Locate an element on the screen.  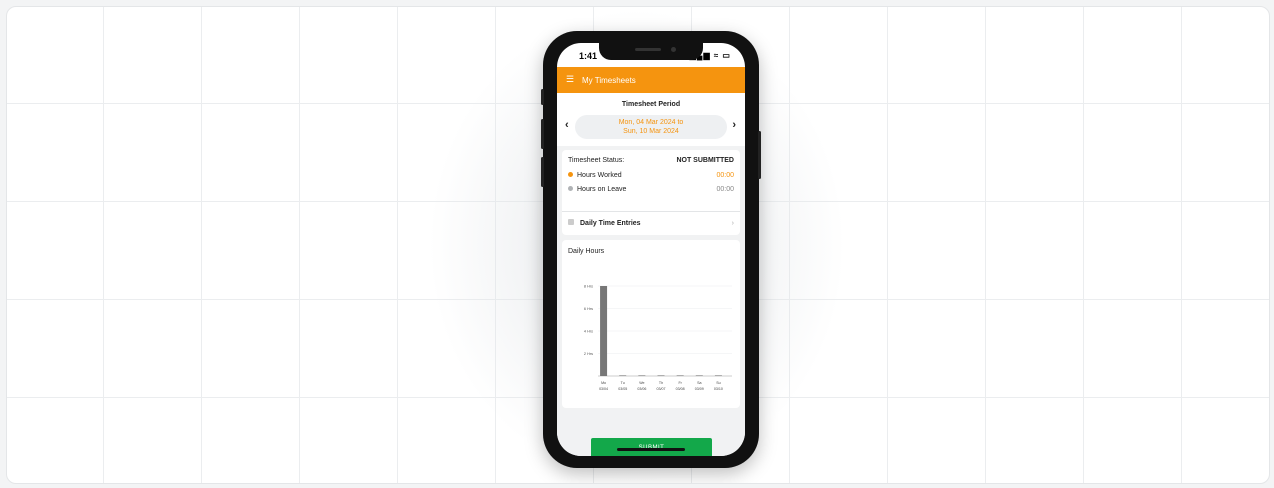
x-tick-day: Tu is located at coordinates (623, 383).